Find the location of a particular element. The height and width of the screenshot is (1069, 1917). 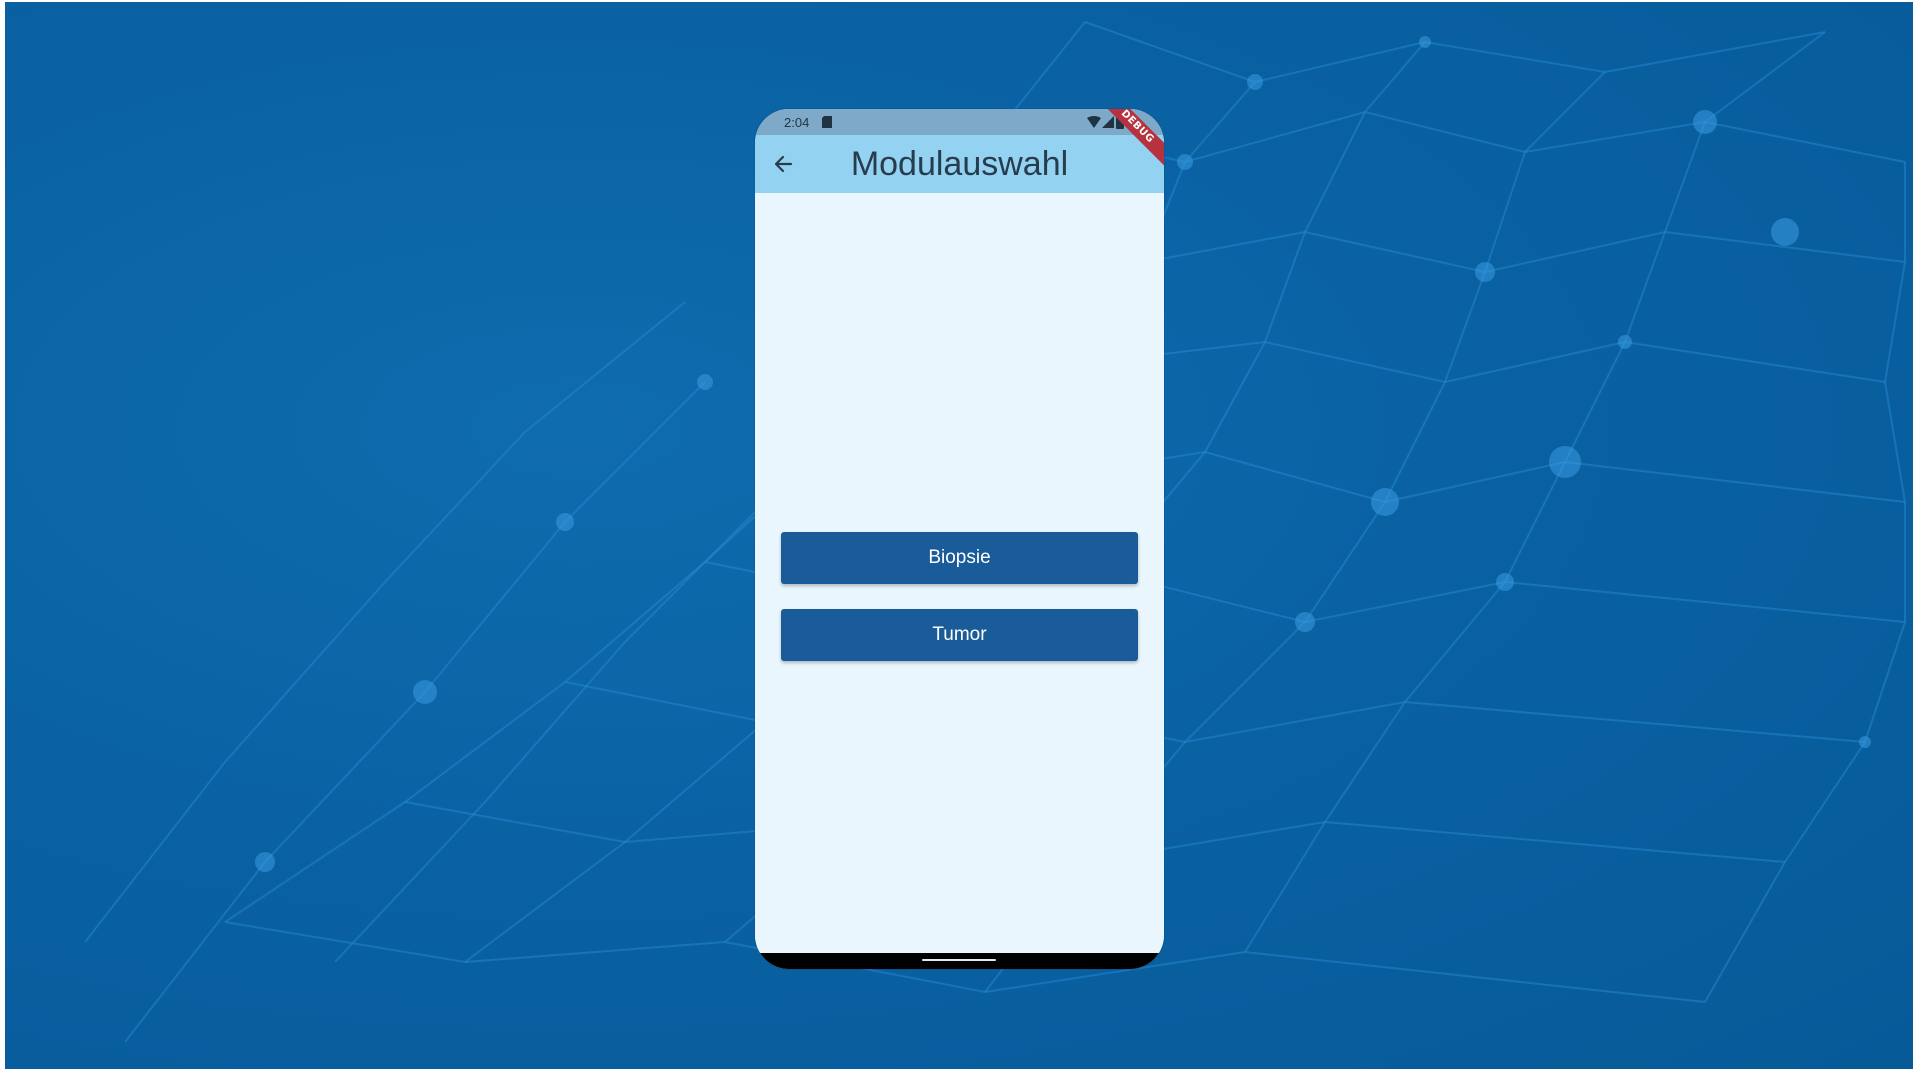

status-time: 2:04 is located at coordinates (797, 122).